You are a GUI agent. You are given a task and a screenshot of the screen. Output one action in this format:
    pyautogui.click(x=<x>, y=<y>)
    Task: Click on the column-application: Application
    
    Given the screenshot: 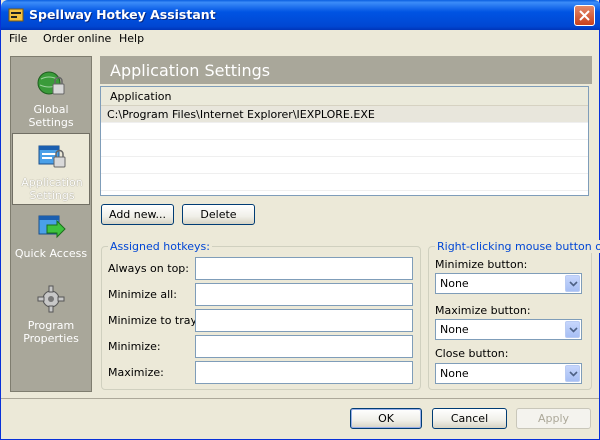 What is the action you would take?
    pyautogui.click(x=141, y=96)
    